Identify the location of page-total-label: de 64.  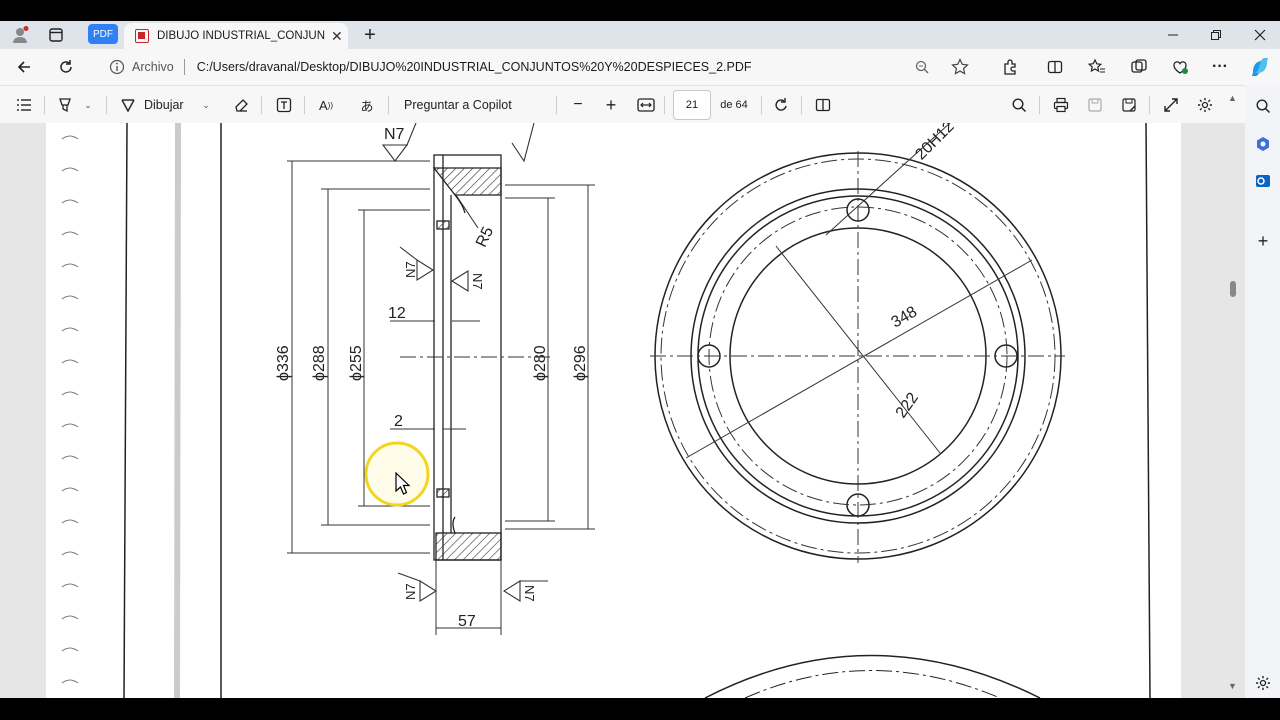
(734, 105).